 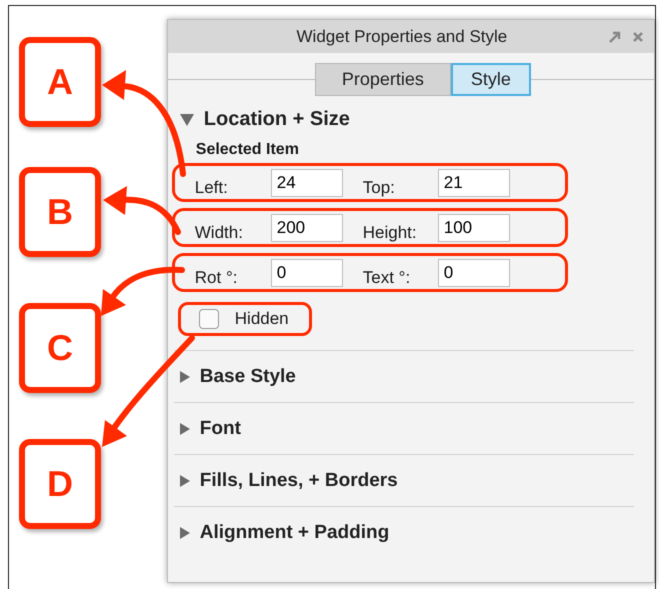 What do you see at coordinates (60, 212) in the screenshot?
I see `callout-label: B` at bounding box center [60, 212].